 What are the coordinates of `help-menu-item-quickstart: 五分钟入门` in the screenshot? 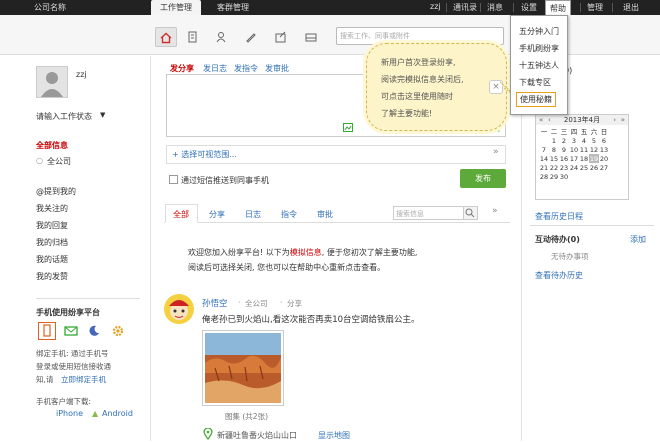 It's located at (539, 31).